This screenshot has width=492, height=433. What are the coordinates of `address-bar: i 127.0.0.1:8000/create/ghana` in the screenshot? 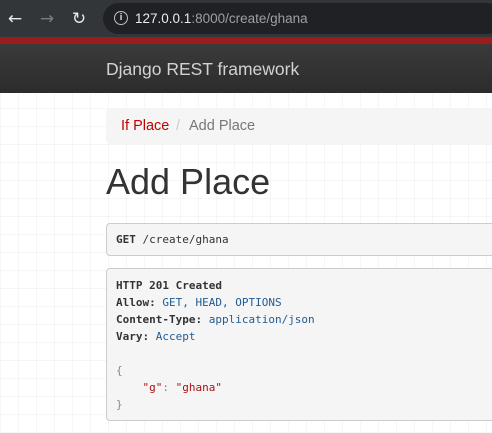 It's located at (297, 18).